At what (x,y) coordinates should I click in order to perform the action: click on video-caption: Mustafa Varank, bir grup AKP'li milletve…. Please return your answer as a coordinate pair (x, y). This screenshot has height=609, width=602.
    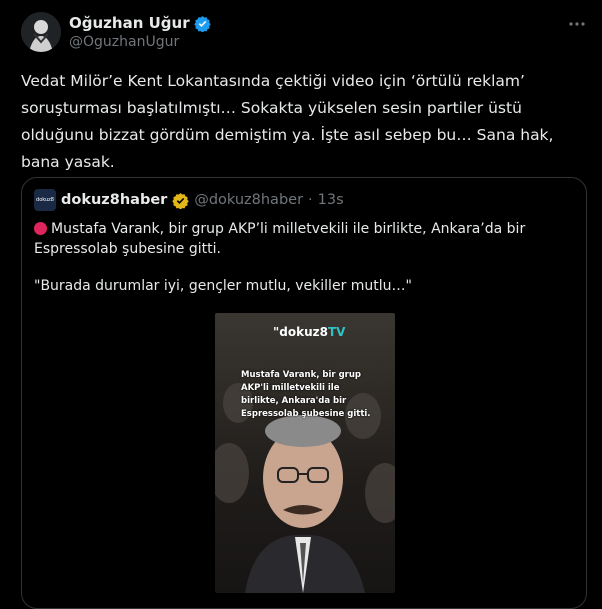
    Looking at the image, I should click on (306, 394).